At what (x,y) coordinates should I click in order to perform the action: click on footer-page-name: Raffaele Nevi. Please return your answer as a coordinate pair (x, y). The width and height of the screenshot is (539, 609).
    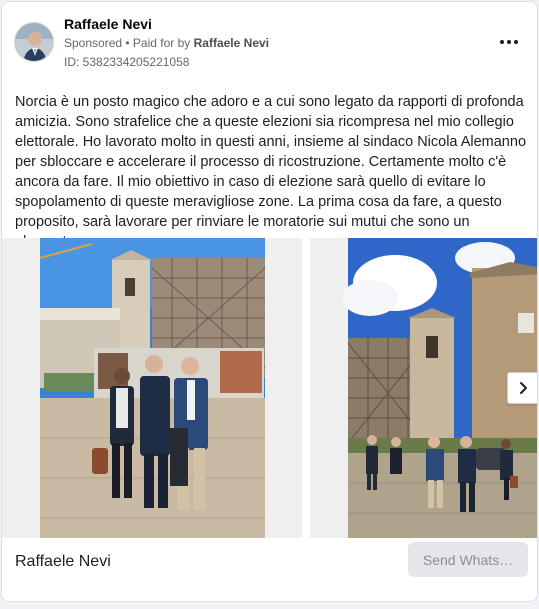
    Looking at the image, I should click on (63, 562).